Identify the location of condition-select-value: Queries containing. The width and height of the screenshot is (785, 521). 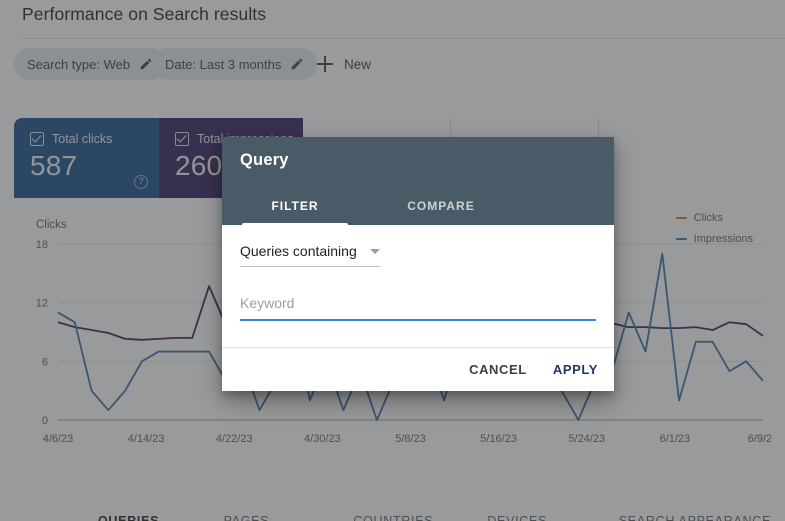
(298, 251).